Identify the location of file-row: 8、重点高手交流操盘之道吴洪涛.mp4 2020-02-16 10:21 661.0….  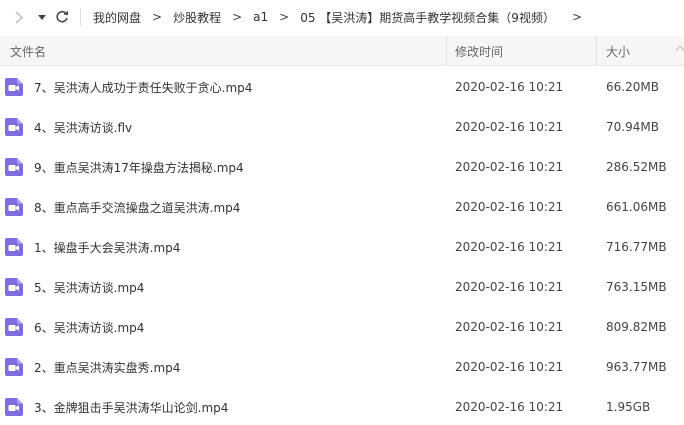
(342, 207).